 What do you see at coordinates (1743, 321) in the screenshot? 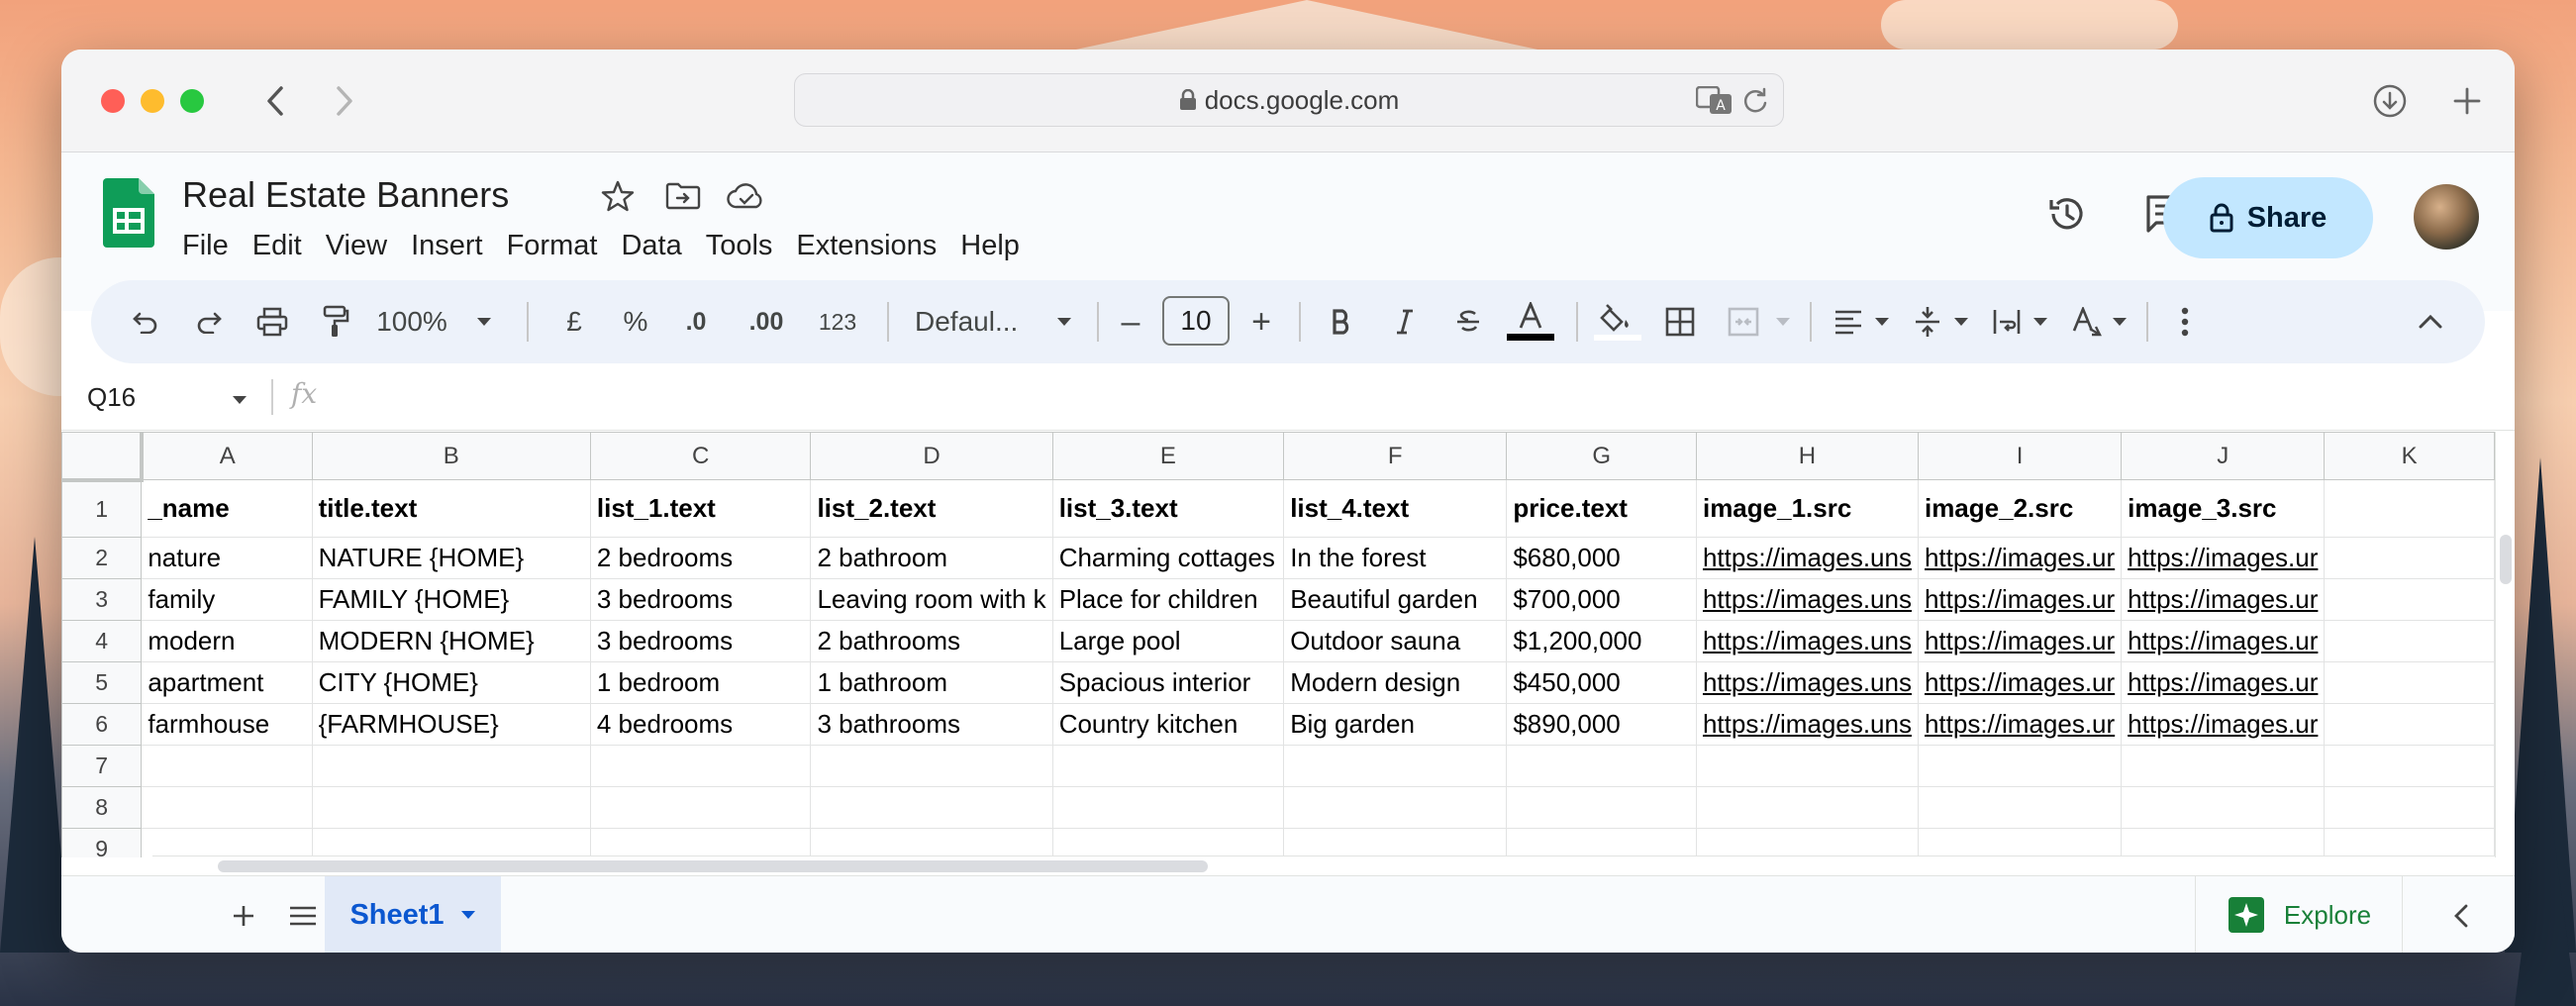
I see `merge-cells-icon` at bounding box center [1743, 321].